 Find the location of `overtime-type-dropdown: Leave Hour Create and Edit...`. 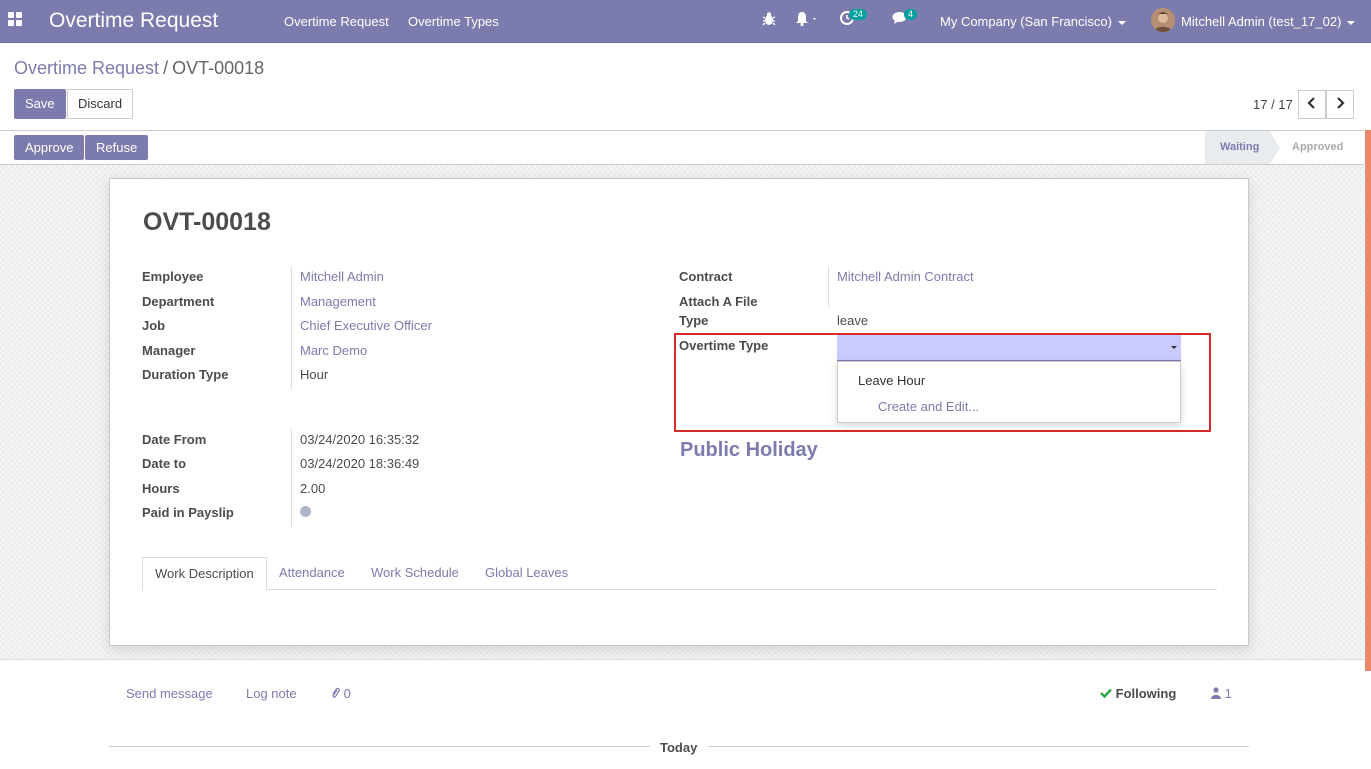

overtime-type-dropdown: Leave Hour Create and Edit... is located at coordinates (1009, 392).